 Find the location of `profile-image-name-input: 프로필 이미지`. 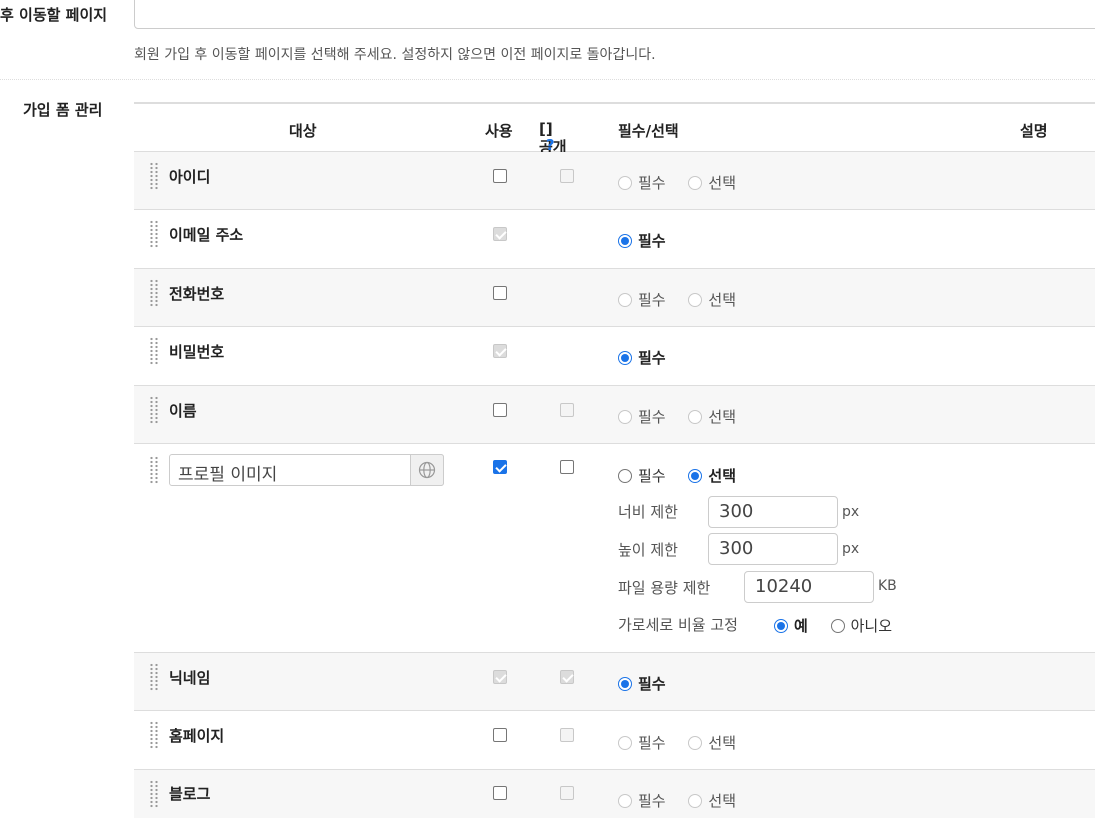

profile-image-name-input: 프로필 이미지 is located at coordinates (306, 470).